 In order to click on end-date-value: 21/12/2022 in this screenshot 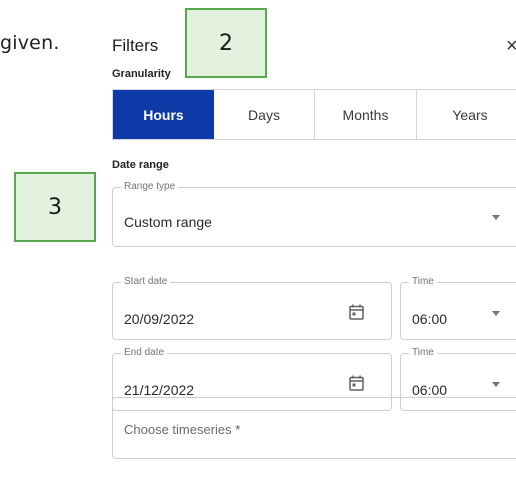, I will do `click(159, 390)`.